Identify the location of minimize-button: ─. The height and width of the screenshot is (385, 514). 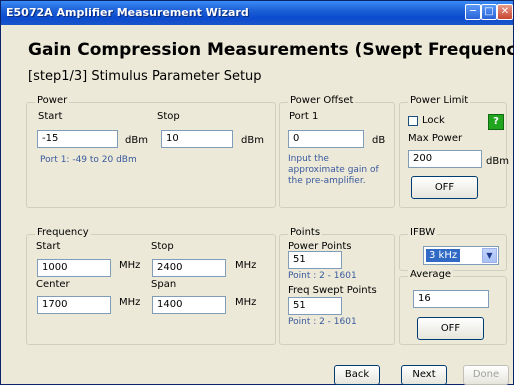
(473, 12).